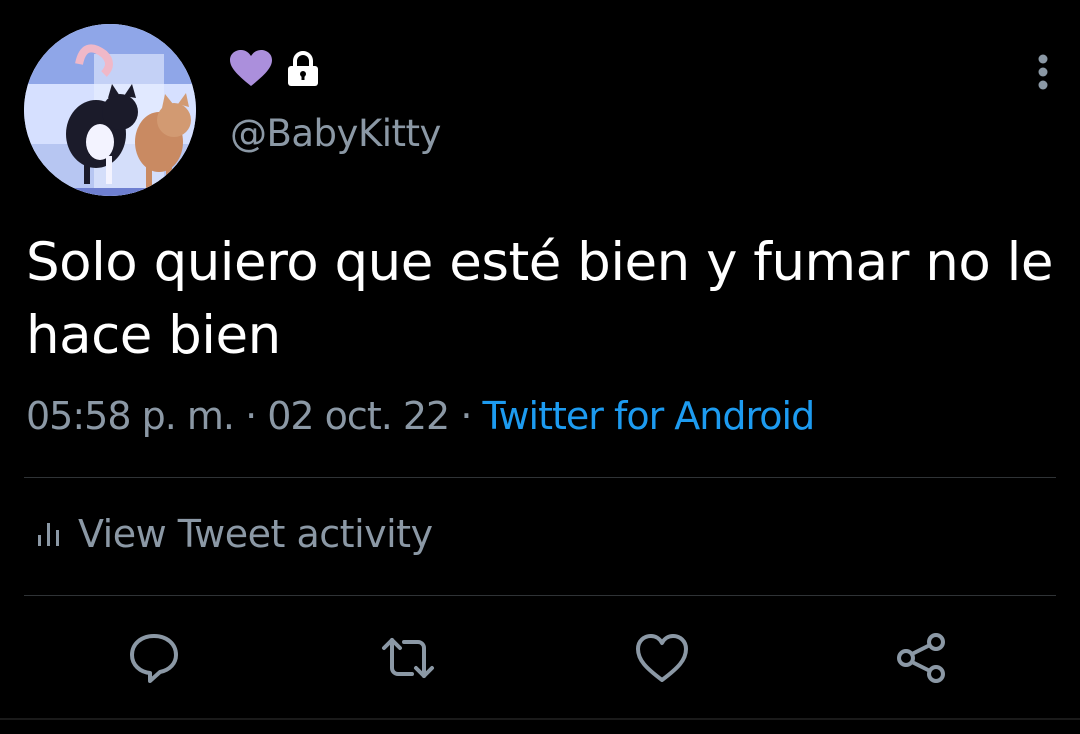  I want to click on view-tweet-activity-button: View Tweet activity, so click(234, 534).